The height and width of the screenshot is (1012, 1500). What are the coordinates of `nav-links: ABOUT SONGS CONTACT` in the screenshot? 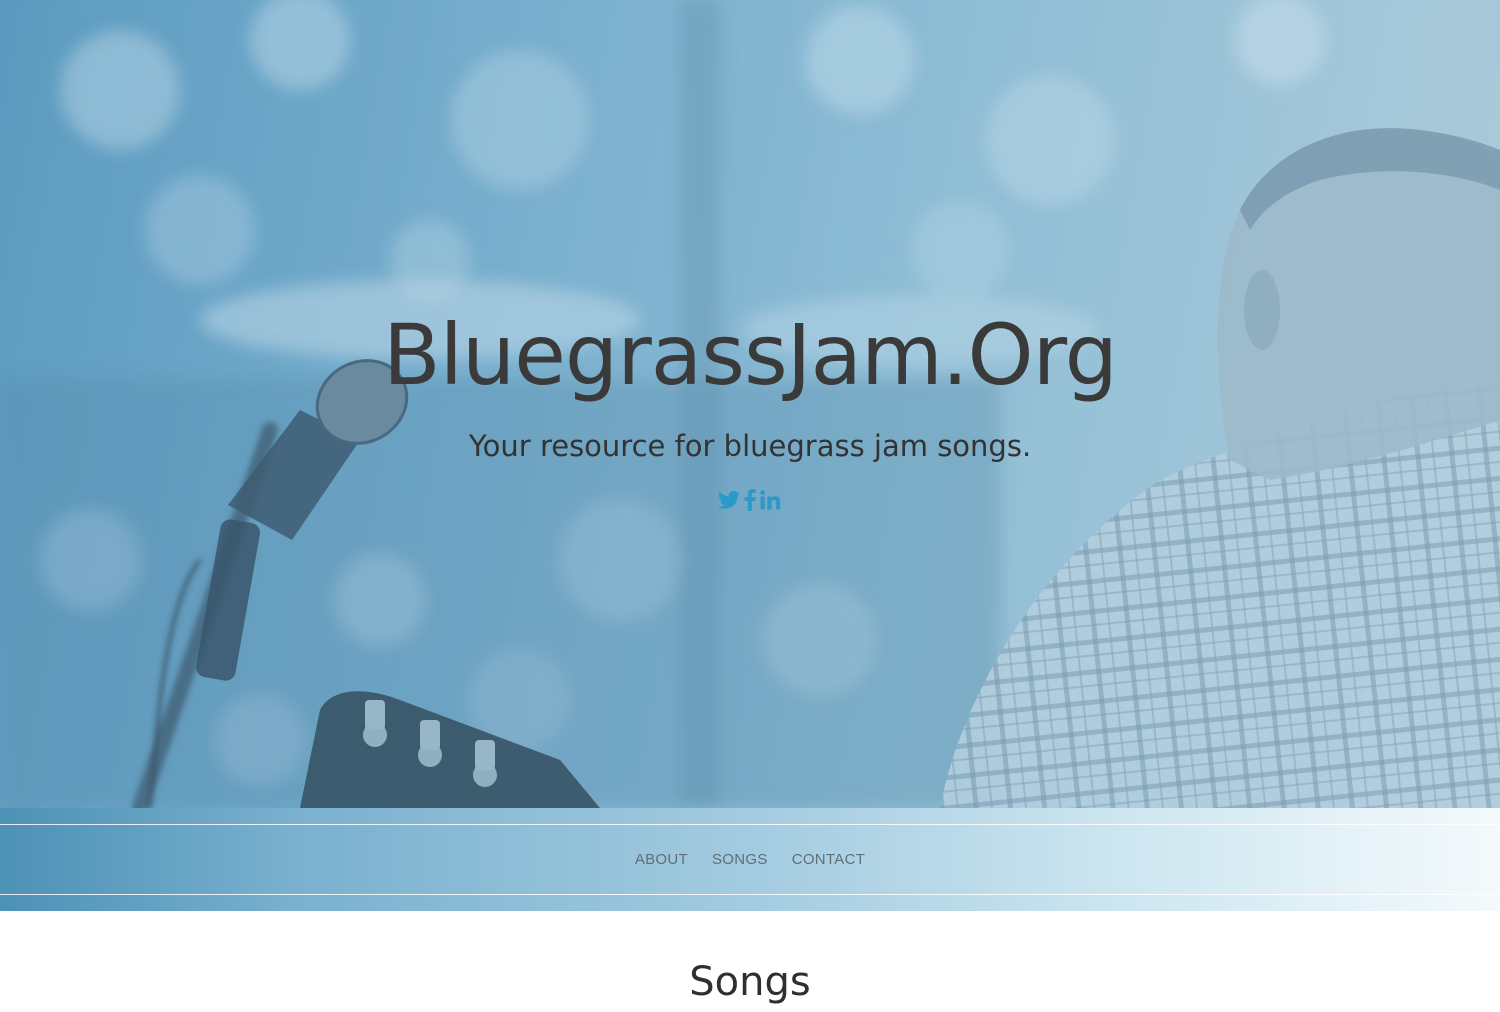 It's located at (750, 859).